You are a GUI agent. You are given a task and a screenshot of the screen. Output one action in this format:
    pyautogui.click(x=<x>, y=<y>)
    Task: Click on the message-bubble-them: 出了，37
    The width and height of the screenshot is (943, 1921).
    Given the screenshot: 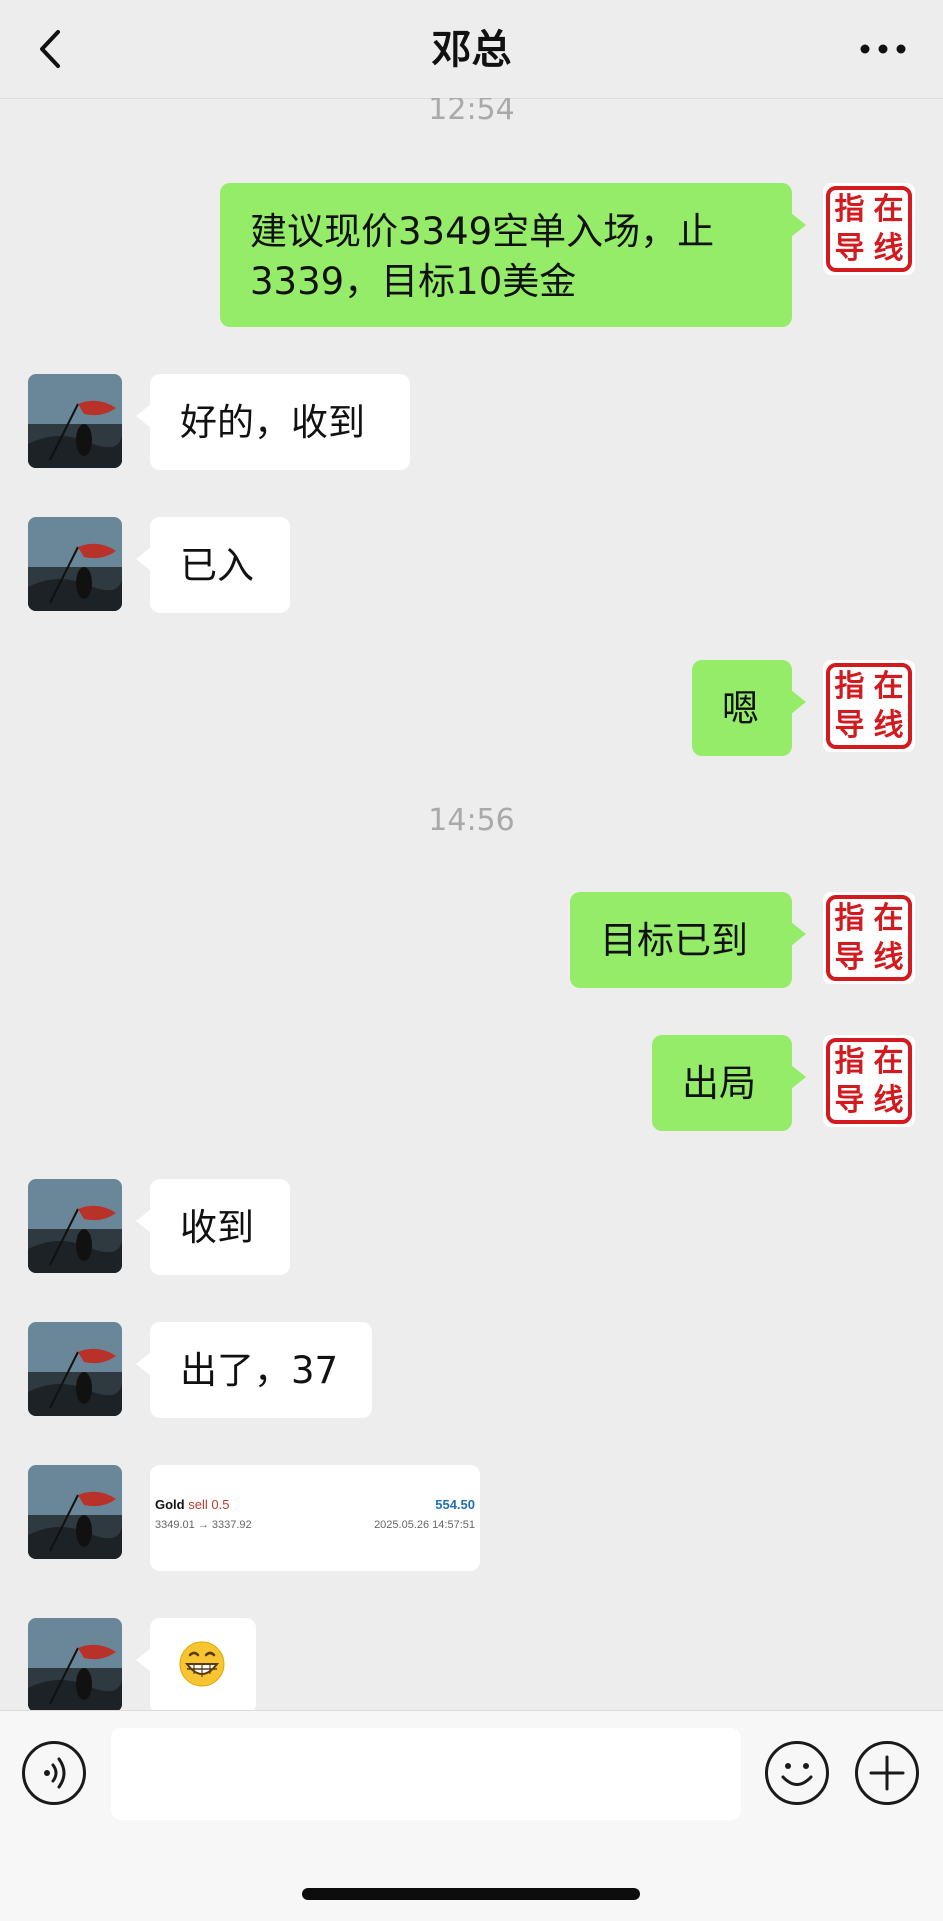 What is the action you would take?
    pyautogui.click(x=254, y=1370)
    